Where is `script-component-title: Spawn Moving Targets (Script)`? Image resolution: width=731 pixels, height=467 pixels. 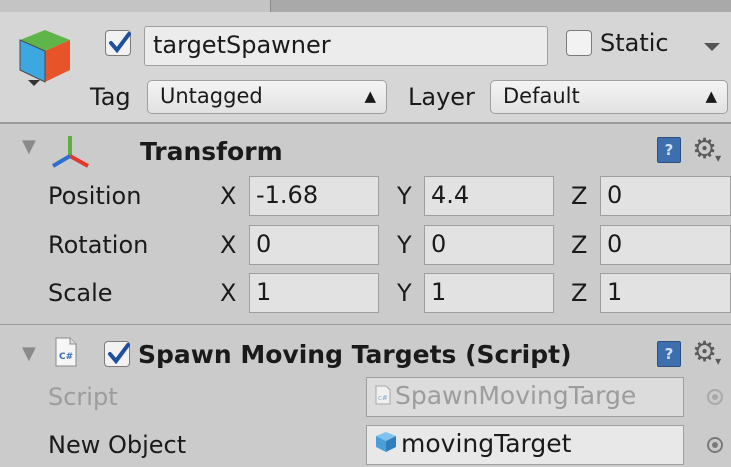
script-component-title: Spawn Moving Targets (Script) is located at coordinates (355, 354).